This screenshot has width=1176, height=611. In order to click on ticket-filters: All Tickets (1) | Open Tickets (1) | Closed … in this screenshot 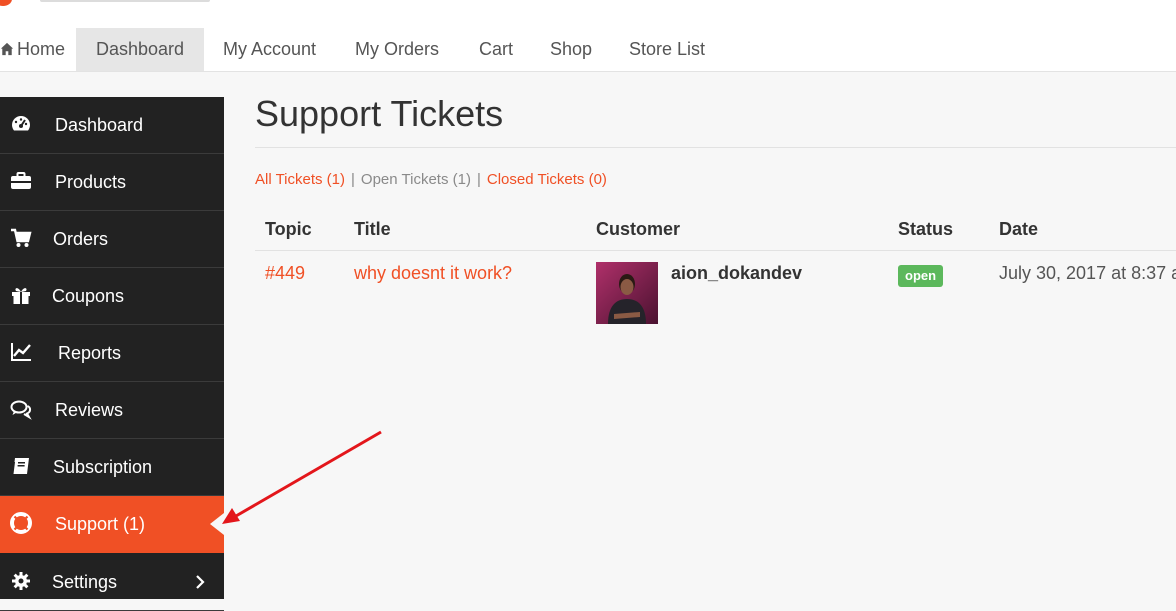, I will do `click(431, 179)`.